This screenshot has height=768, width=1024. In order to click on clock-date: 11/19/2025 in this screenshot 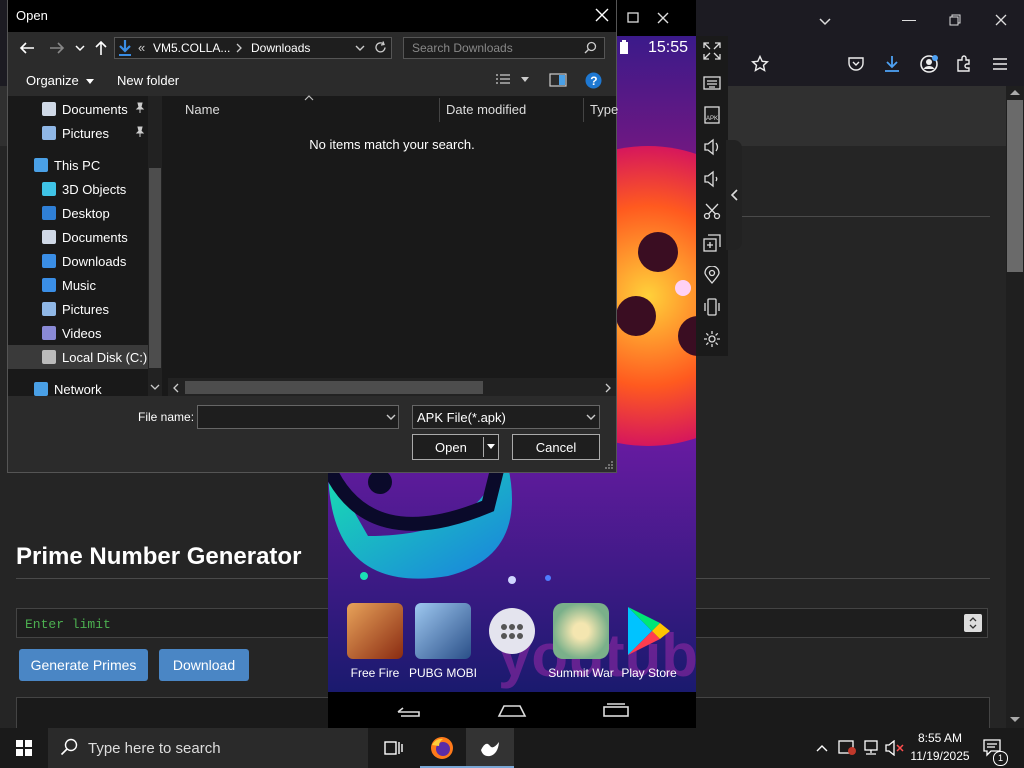, I will do `click(940, 756)`.